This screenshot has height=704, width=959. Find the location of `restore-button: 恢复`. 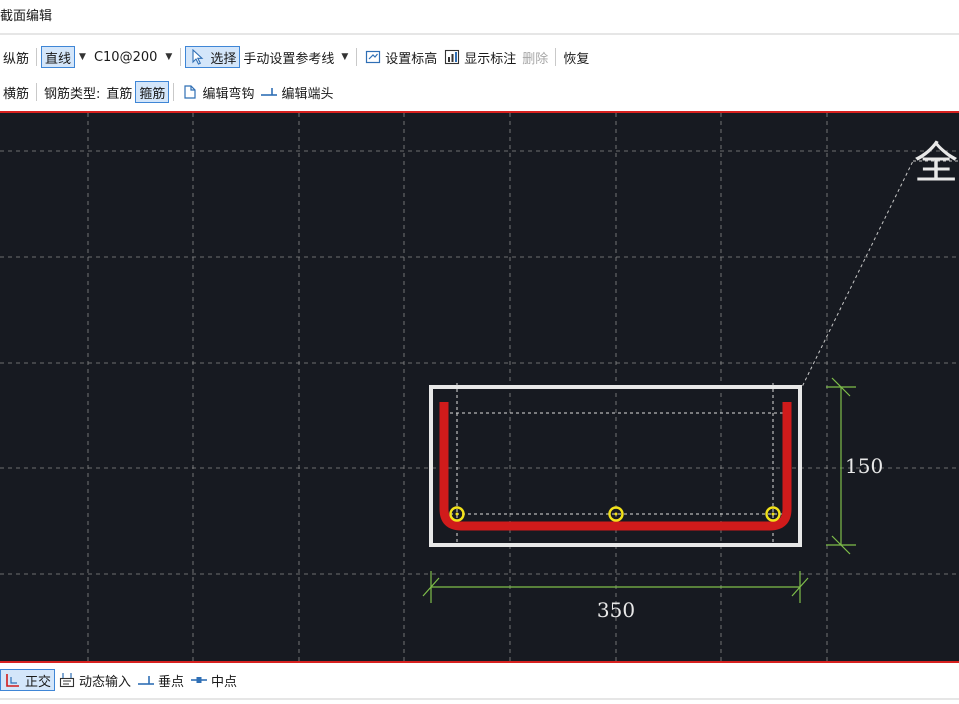

restore-button: 恢复 is located at coordinates (576, 57).